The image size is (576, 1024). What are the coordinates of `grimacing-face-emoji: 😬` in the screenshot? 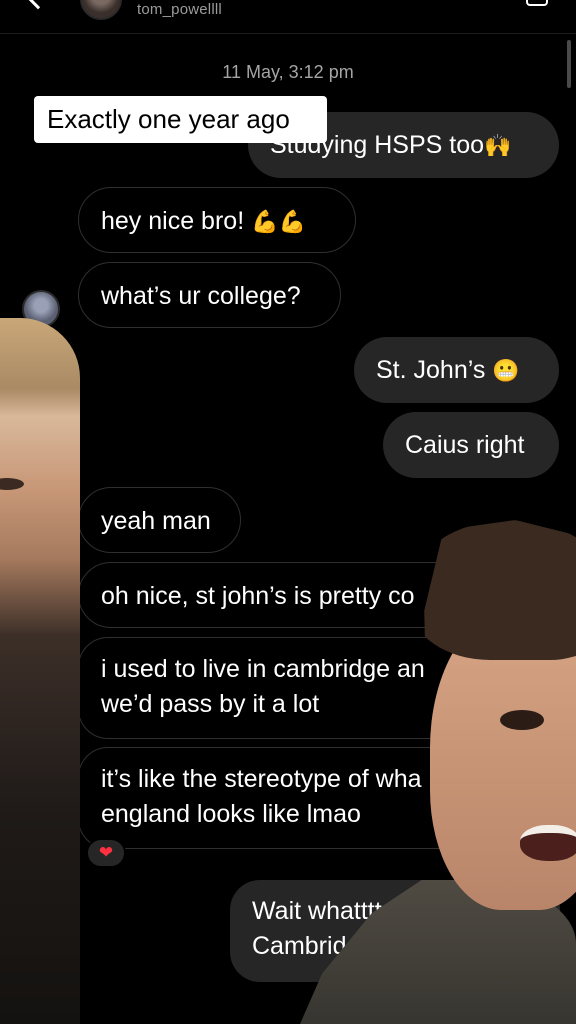 It's located at (506, 371).